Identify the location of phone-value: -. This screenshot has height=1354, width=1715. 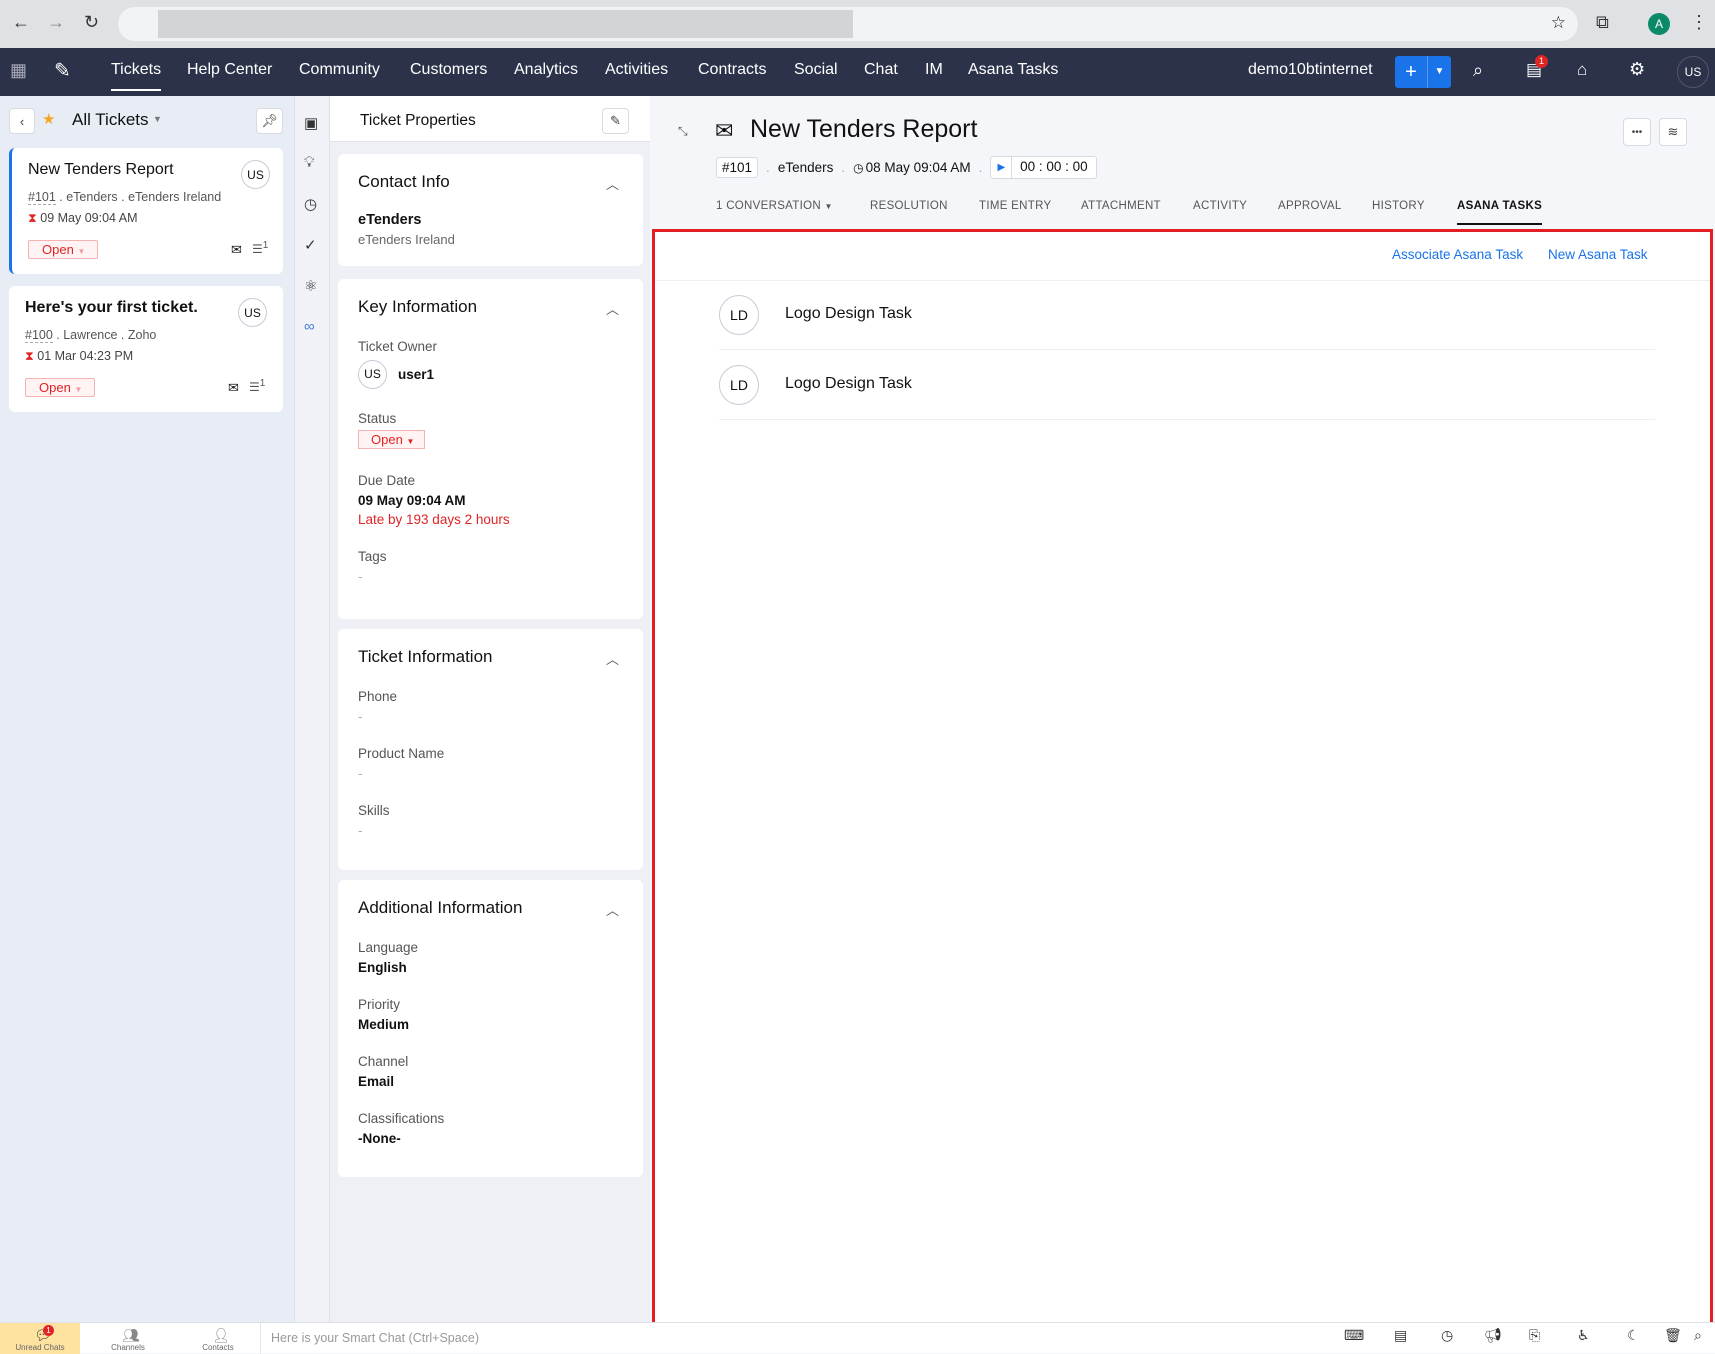
(500, 716).